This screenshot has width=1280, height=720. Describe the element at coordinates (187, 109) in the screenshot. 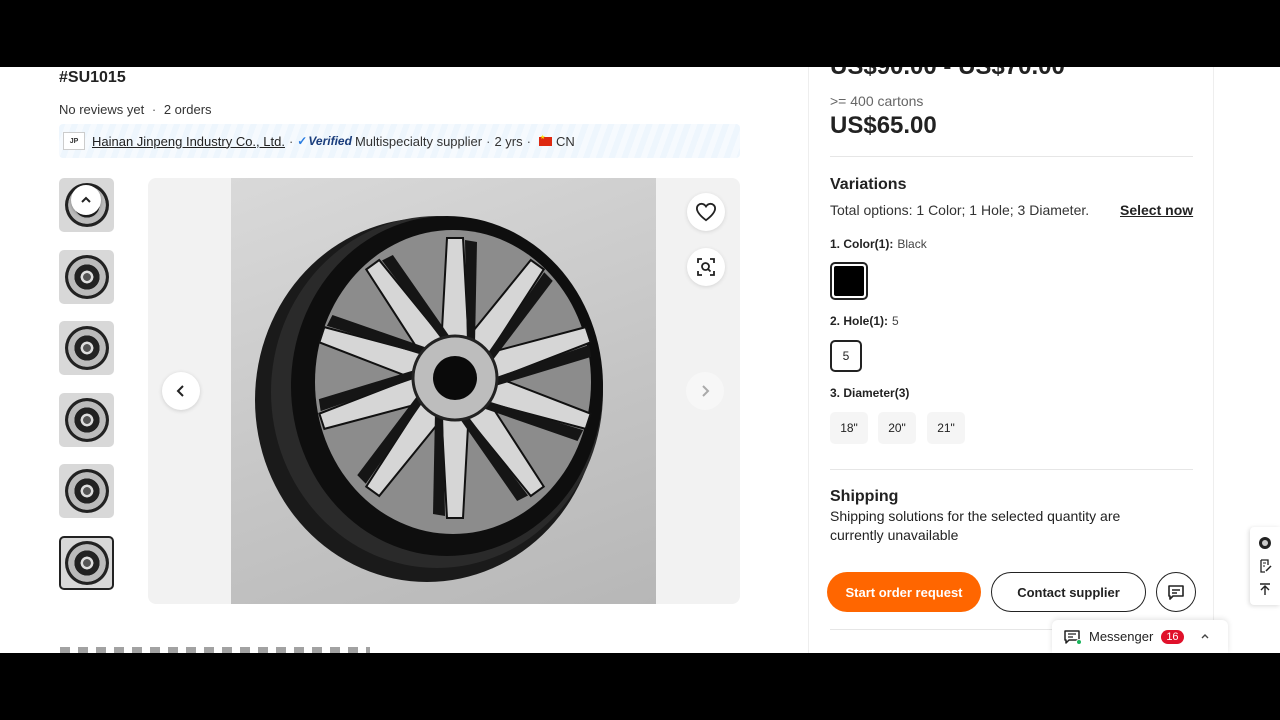

I see `orders-text: 2 orders` at that location.